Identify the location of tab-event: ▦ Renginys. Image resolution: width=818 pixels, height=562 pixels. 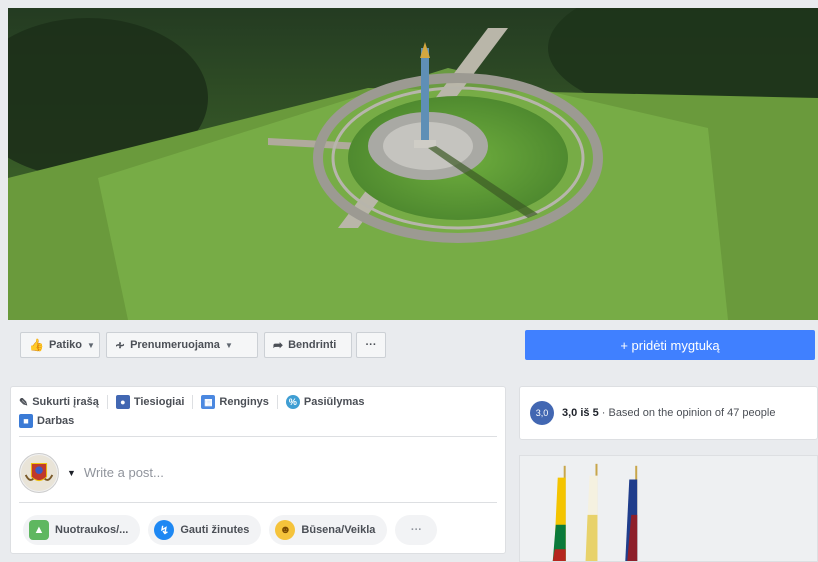
(239, 402).